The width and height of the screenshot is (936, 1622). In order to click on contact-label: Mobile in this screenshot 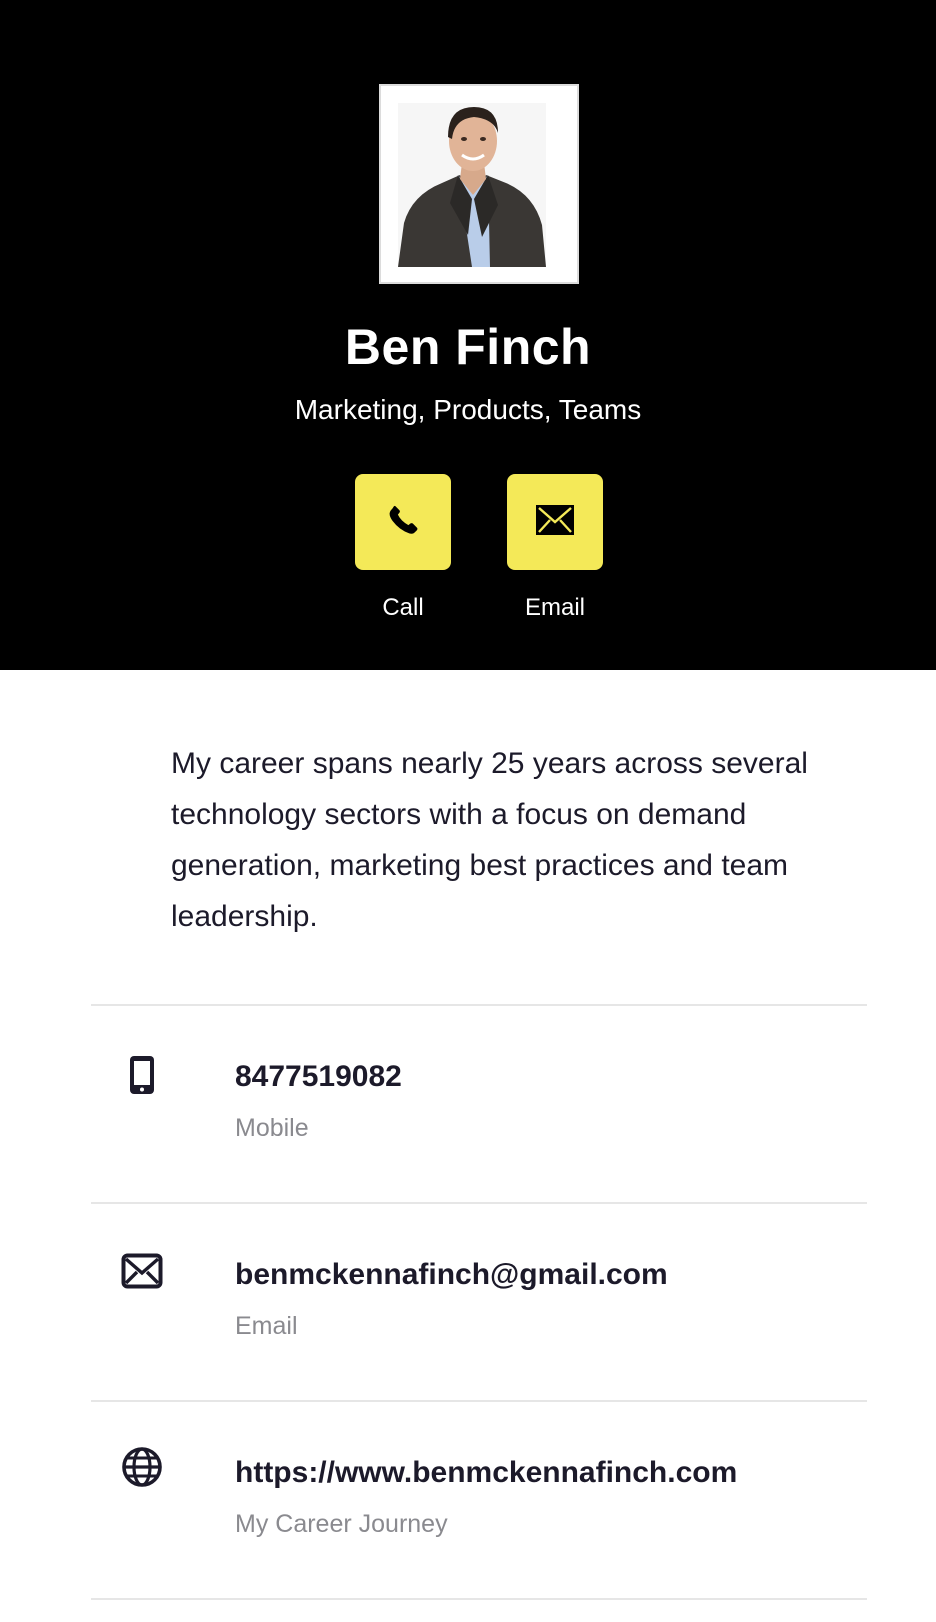, I will do `click(272, 1128)`.